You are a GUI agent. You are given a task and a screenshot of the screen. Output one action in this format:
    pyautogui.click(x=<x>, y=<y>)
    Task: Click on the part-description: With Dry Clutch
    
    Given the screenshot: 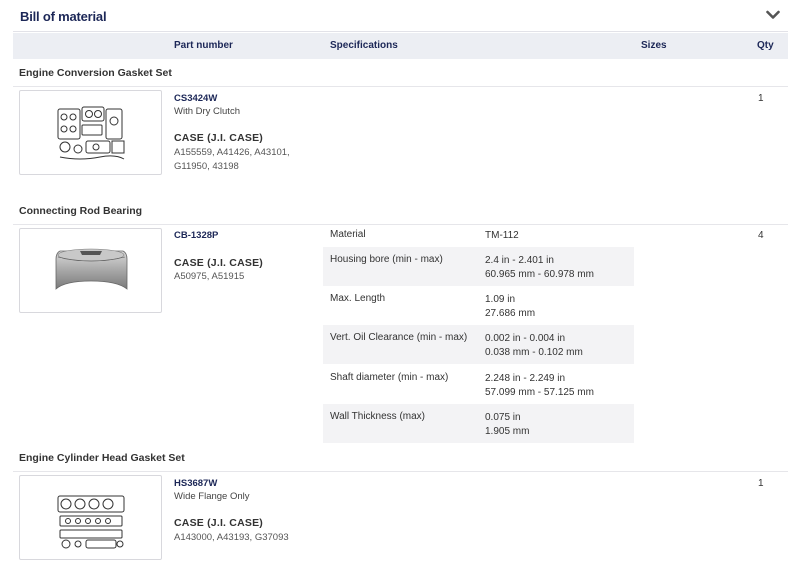 What is the action you would take?
    pyautogui.click(x=207, y=111)
    